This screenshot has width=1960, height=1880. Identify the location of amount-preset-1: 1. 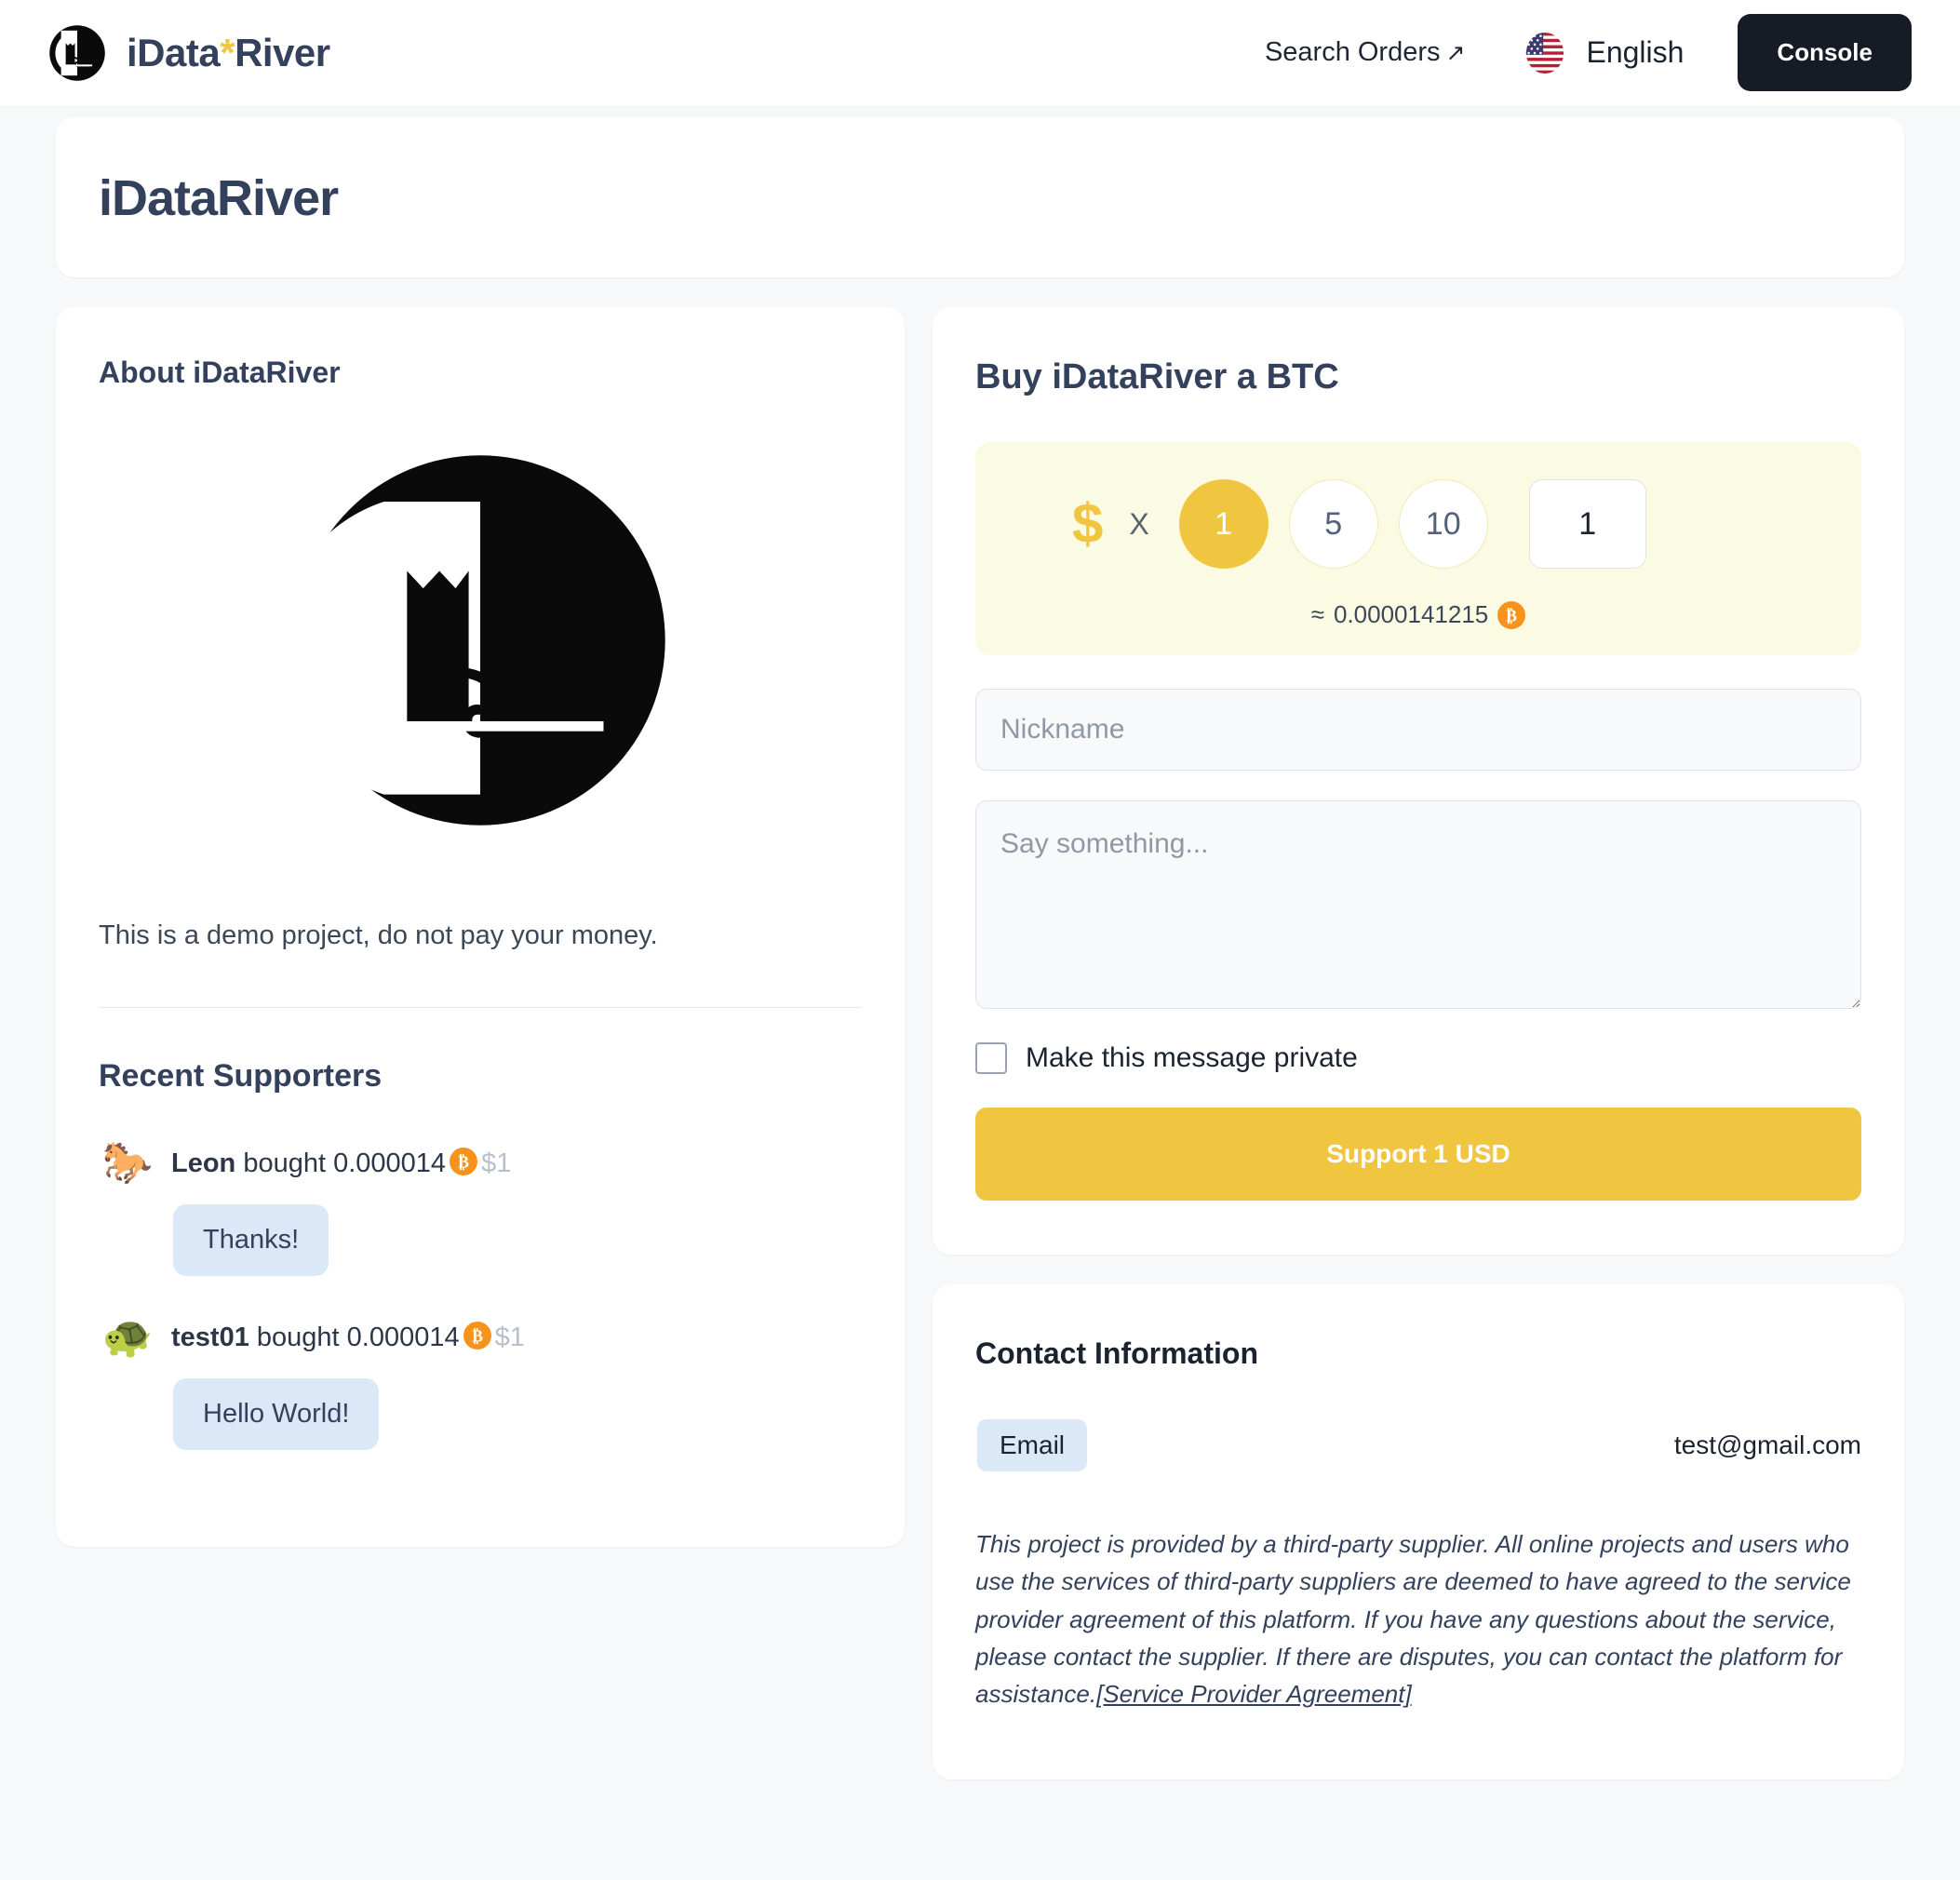
(1223, 524).